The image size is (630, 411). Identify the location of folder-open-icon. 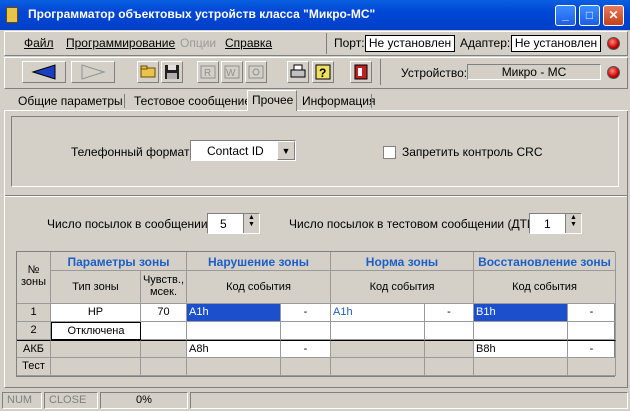
(148, 71).